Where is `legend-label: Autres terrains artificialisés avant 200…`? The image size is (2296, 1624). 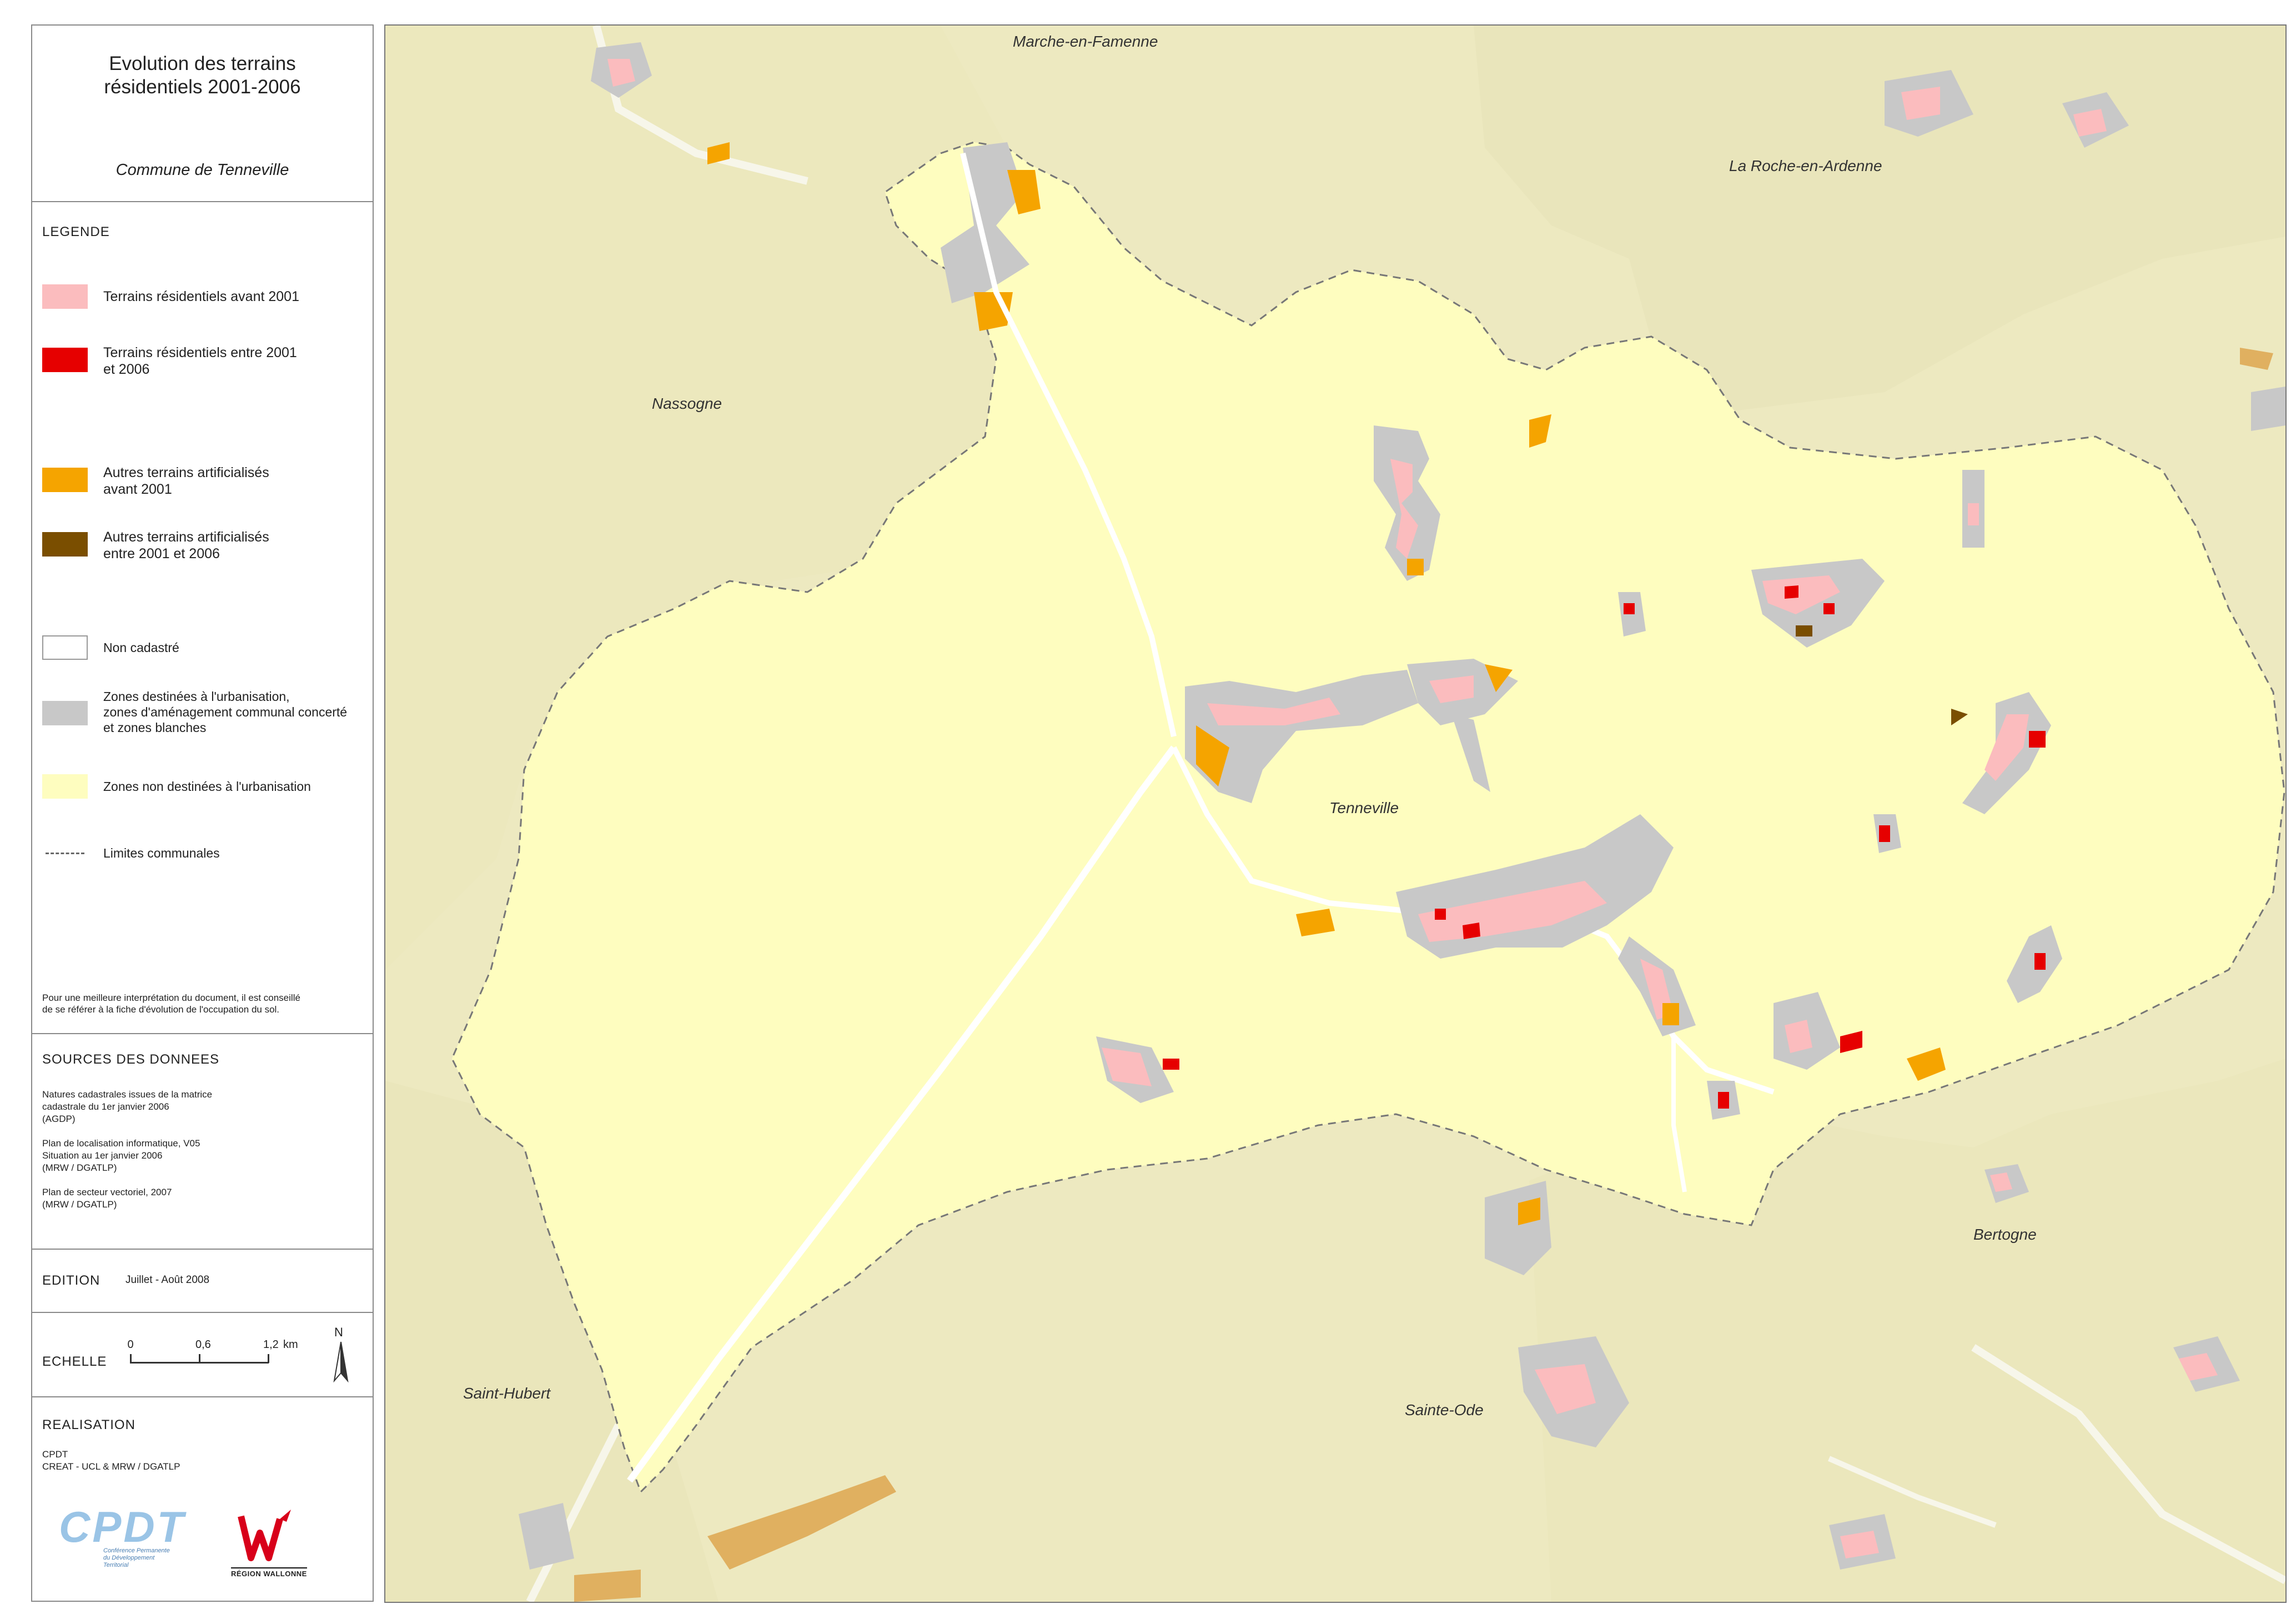 legend-label: Autres terrains artificialisés avant 200… is located at coordinates (186, 481).